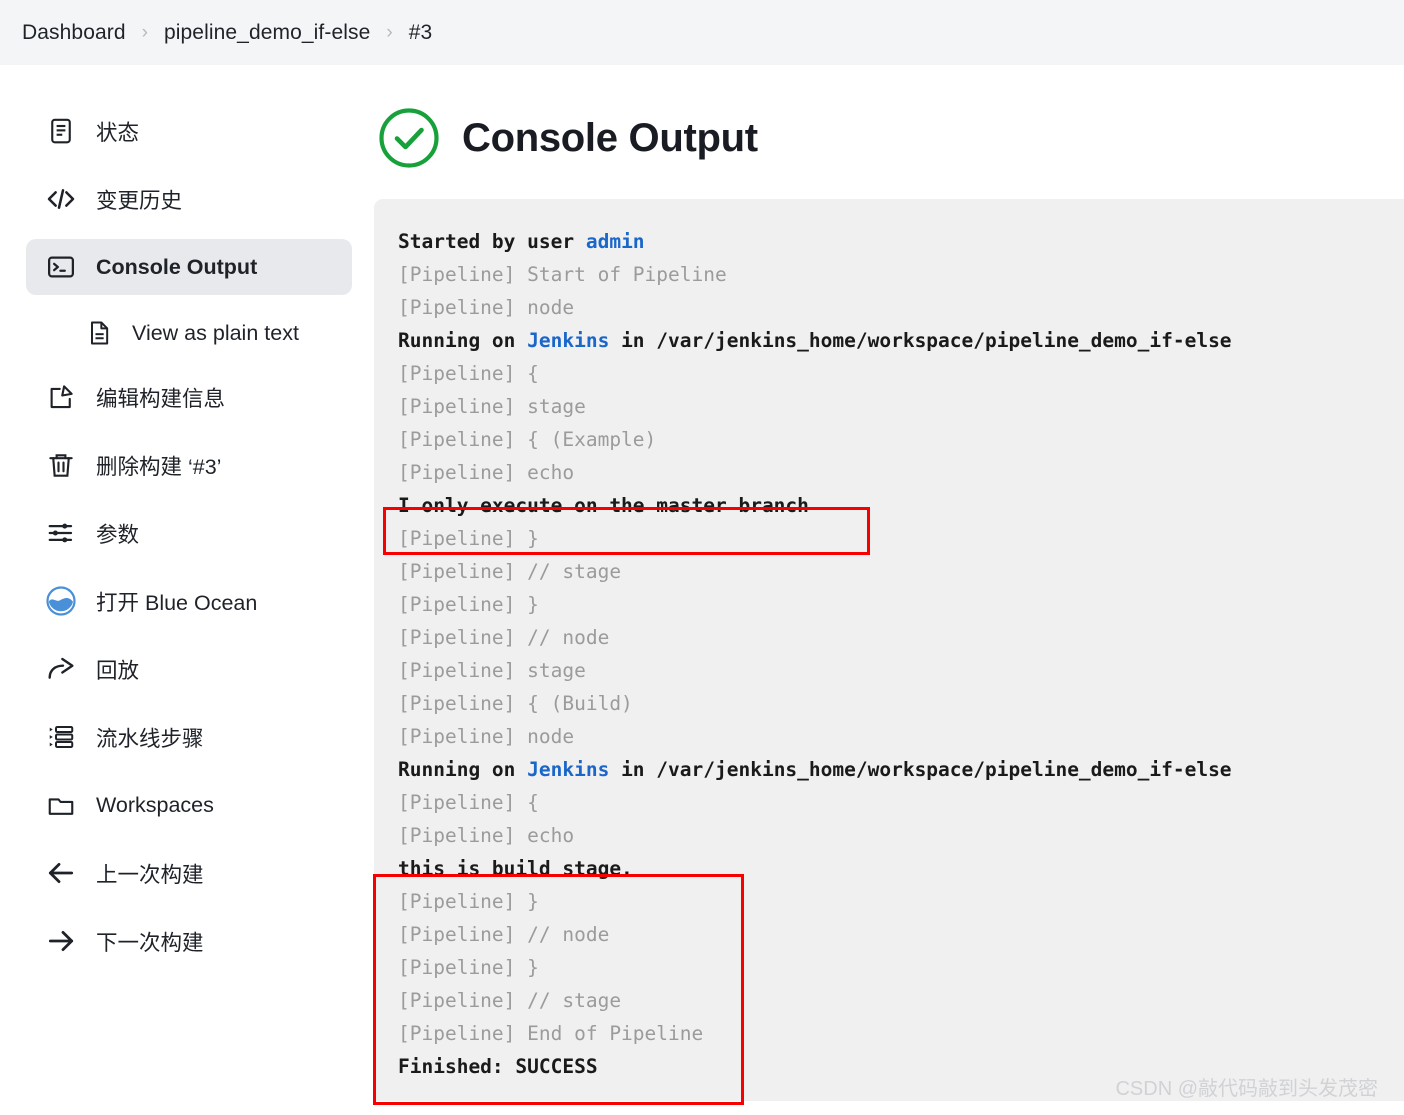 The image size is (1404, 1115). What do you see at coordinates (610, 137) in the screenshot?
I see `page-title: Console Output` at bounding box center [610, 137].